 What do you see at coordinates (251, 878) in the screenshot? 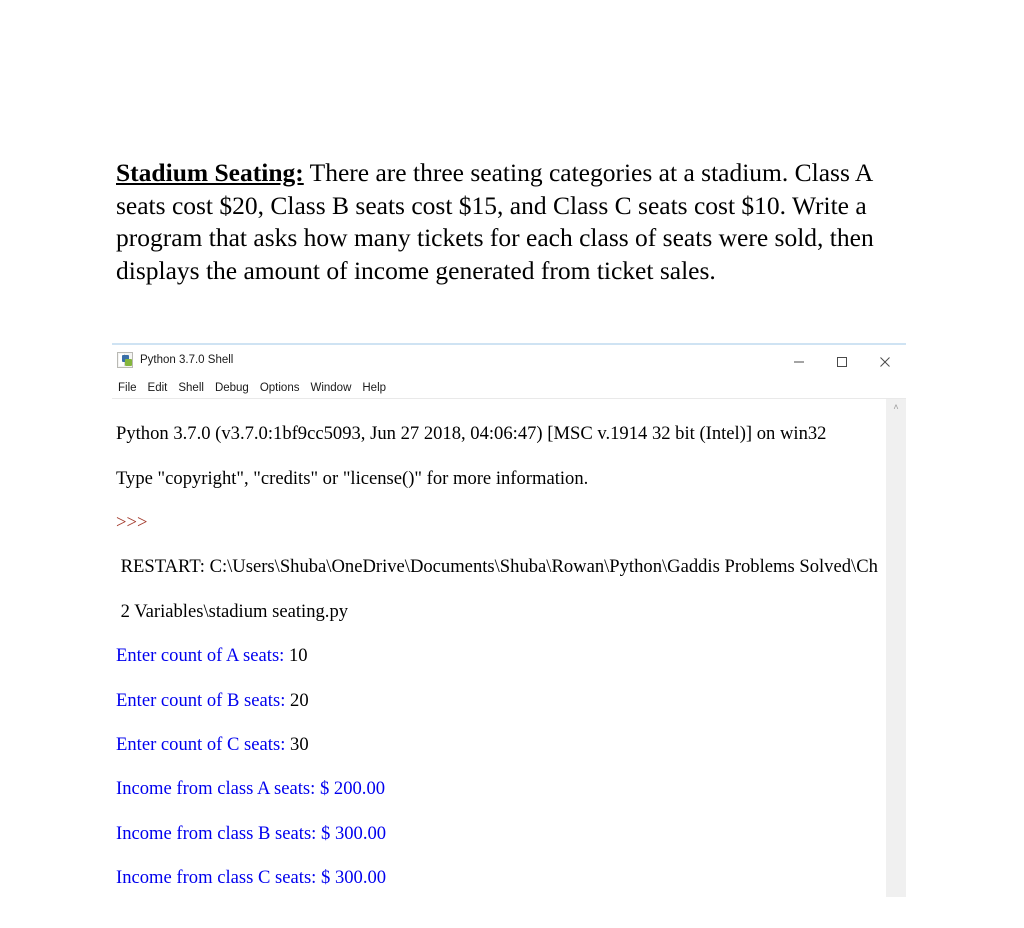
I see `result-income-c: Income from class C seats: $ 300.00` at bounding box center [251, 878].